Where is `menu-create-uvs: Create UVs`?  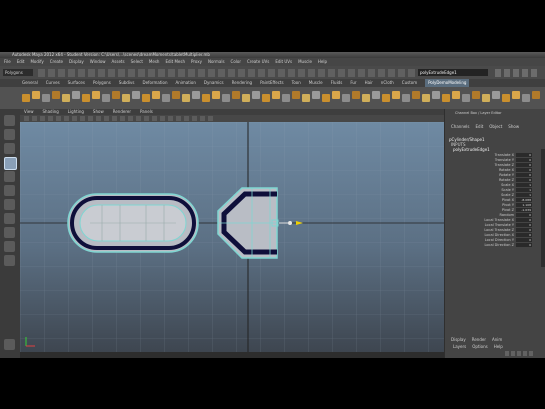 menu-create-uvs: Create UVs is located at coordinates (258, 61).